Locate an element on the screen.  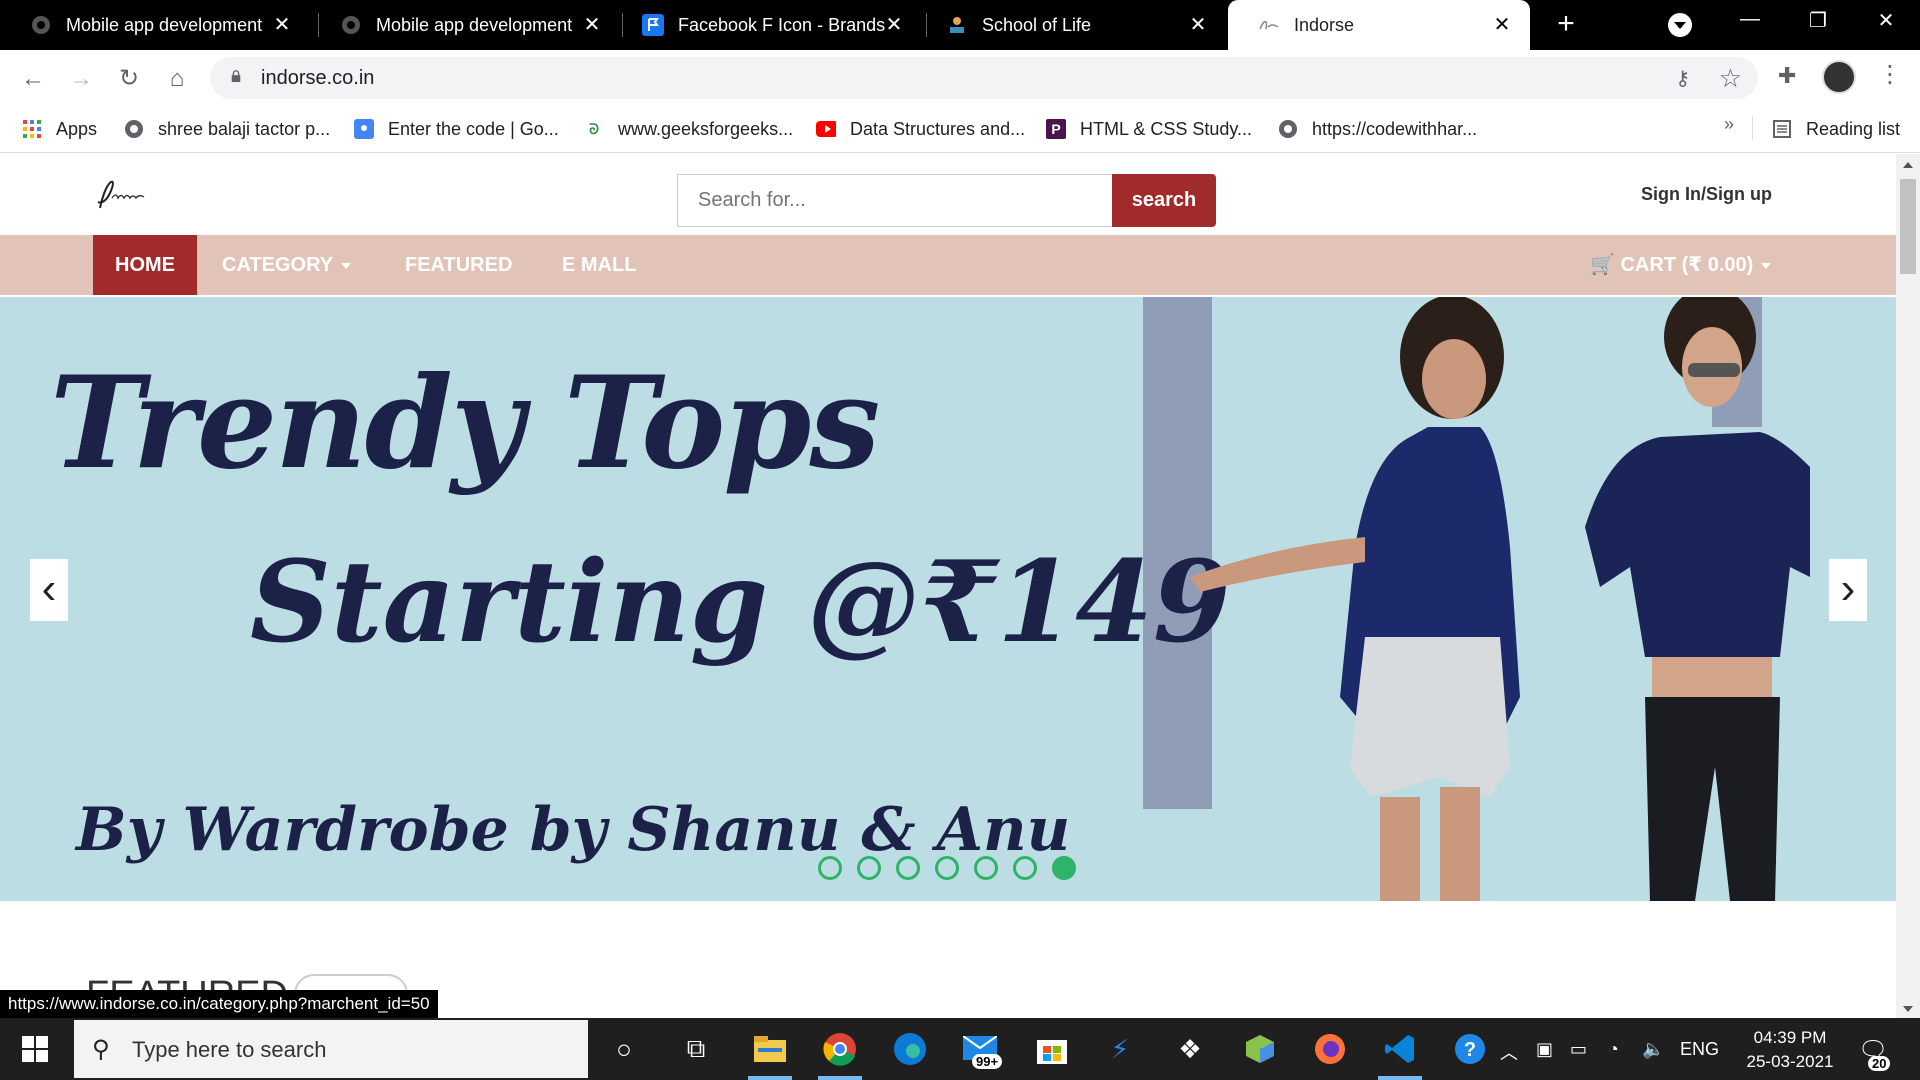
page-scrollbar is located at coordinates (1908, 586).